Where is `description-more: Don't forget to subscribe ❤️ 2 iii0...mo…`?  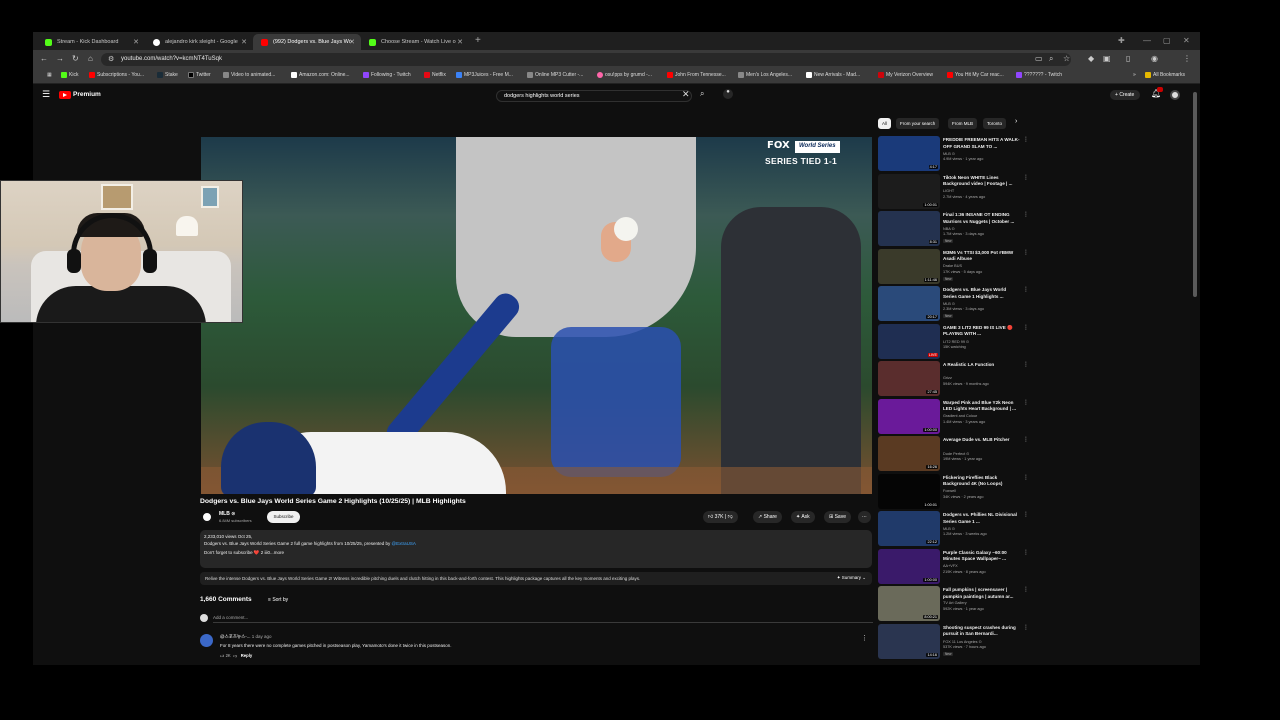
description-more: Don't forget to subscribe ❤️ 2 iii0...mo… is located at coordinates (536, 553).